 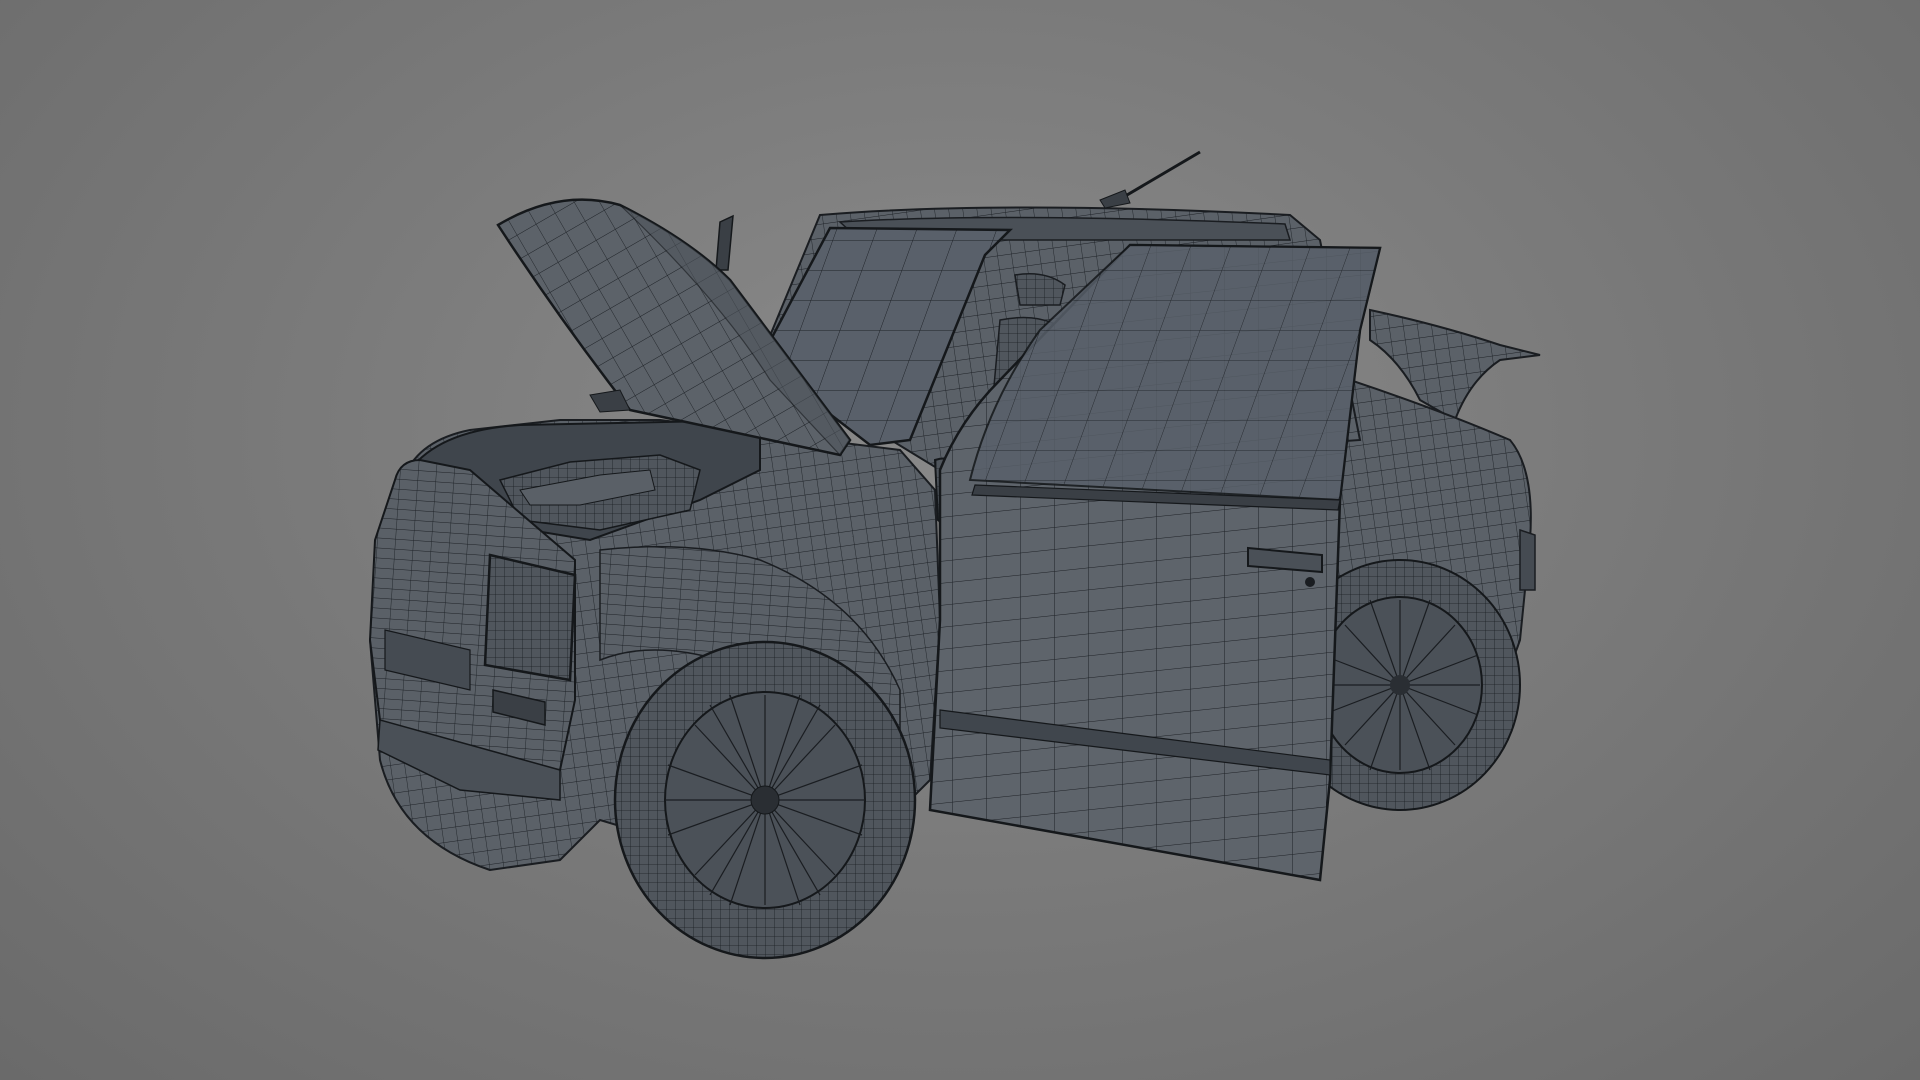 What do you see at coordinates (1150, 179) in the screenshot?
I see `roof-antenna` at bounding box center [1150, 179].